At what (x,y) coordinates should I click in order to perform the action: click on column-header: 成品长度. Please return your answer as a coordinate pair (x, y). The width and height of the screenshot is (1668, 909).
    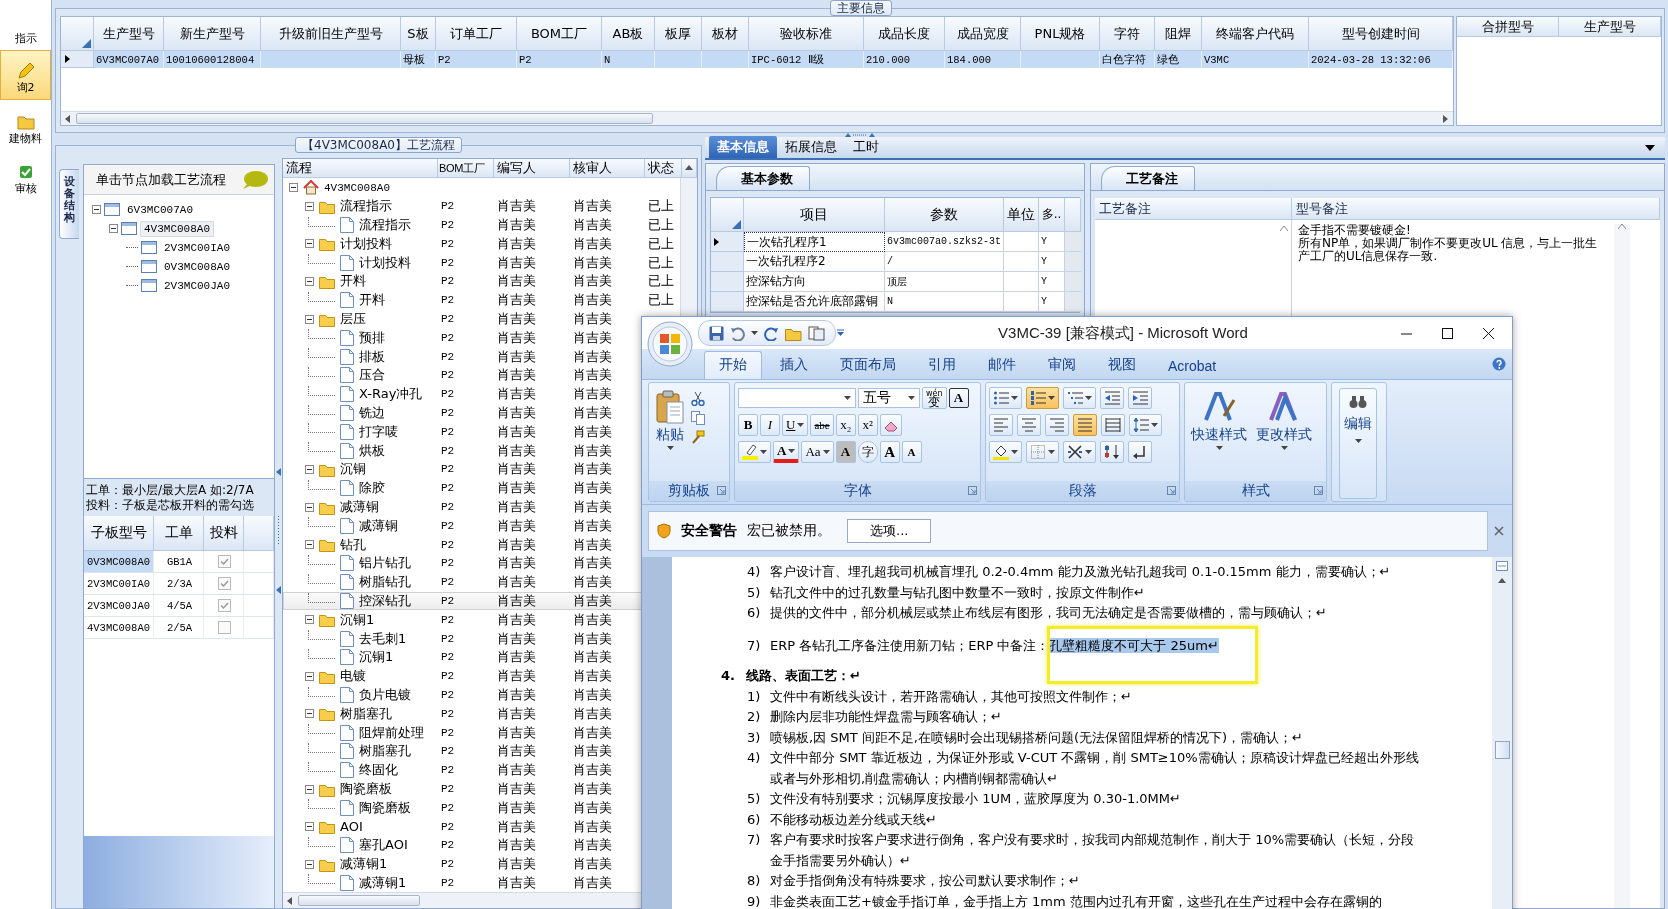
    Looking at the image, I should click on (904, 34).